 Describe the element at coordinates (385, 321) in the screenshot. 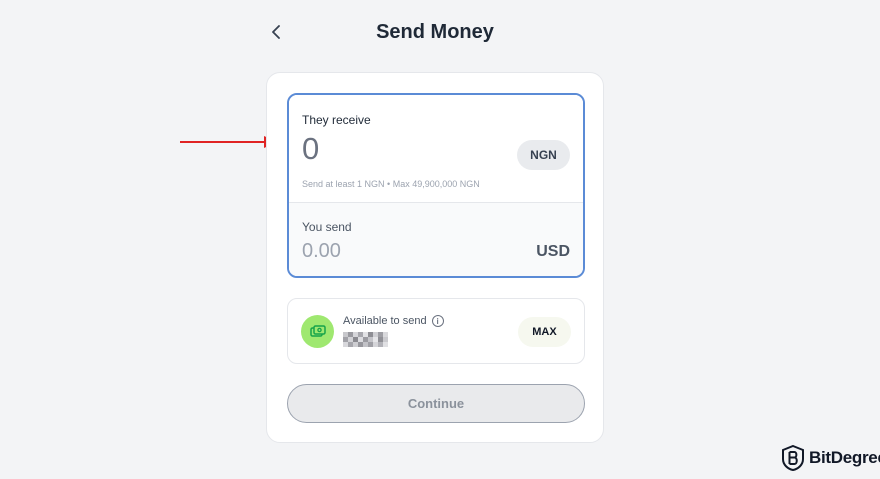

I see `available-label: Available to send` at that location.